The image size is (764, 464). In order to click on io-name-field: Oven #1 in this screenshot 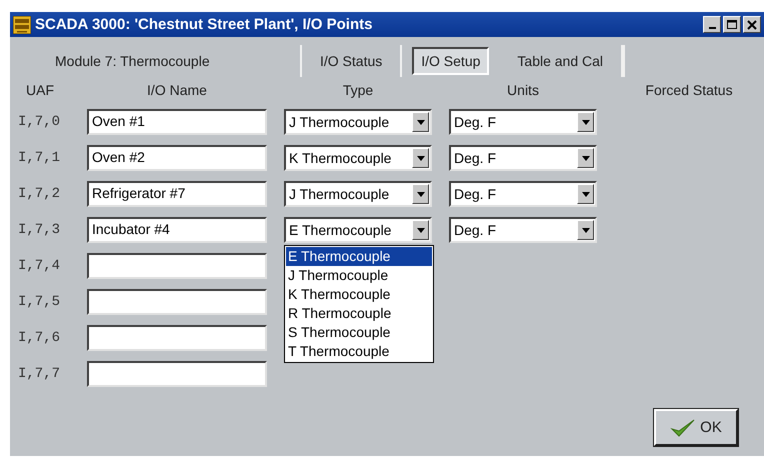, I will do `click(177, 122)`.